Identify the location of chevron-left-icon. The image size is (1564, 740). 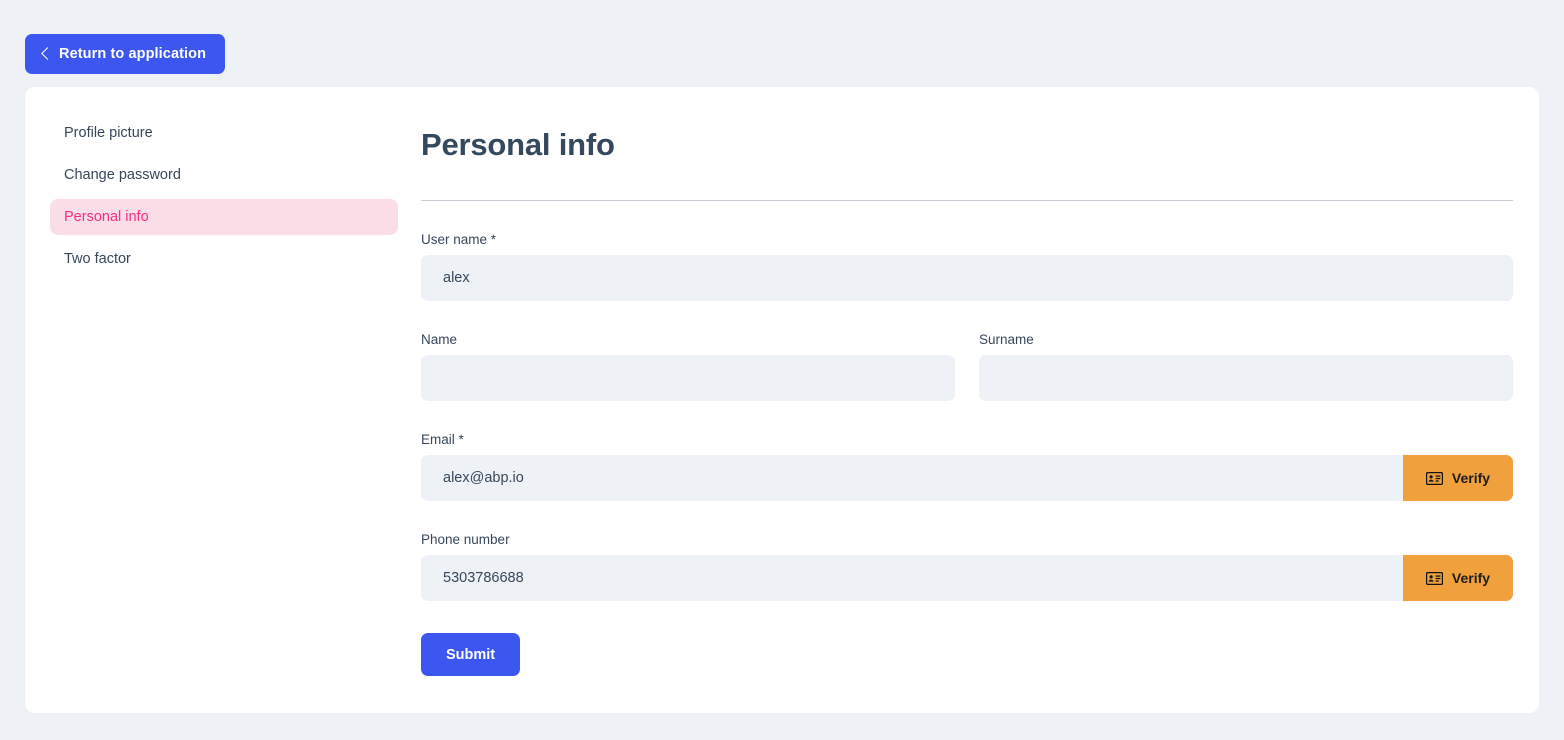
(45, 54).